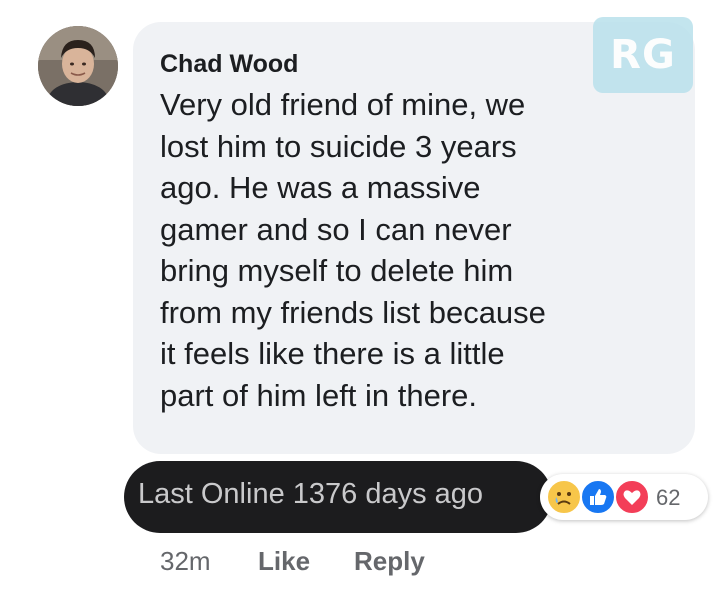 The image size is (720, 593). I want to click on reaction-count: 62, so click(668, 497).